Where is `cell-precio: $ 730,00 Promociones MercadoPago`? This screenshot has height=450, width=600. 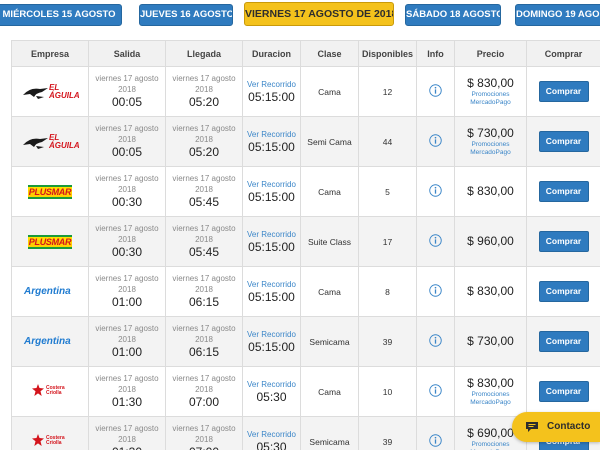
cell-precio: $ 730,00 Promociones MercadoPago is located at coordinates (490, 141).